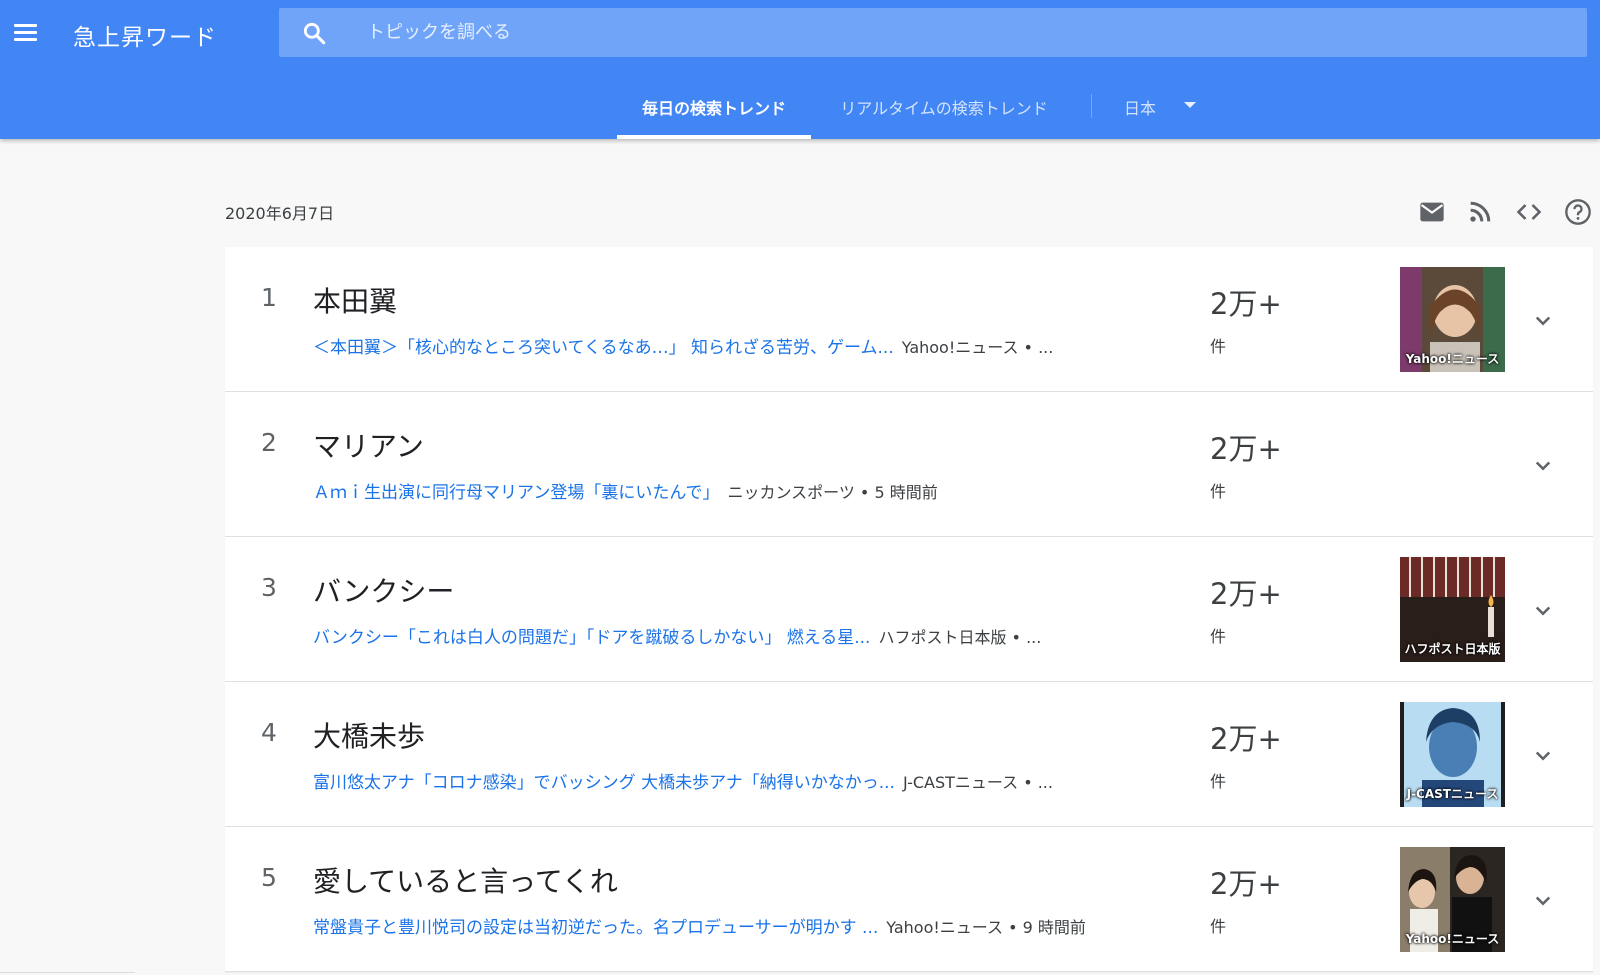 Image resolution: width=1600 pixels, height=975 pixels. What do you see at coordinates (1452, 754) in the screenshot?
I see `trend-thumbnail: J-CASTニュース` at bounding box center [1452, 754].